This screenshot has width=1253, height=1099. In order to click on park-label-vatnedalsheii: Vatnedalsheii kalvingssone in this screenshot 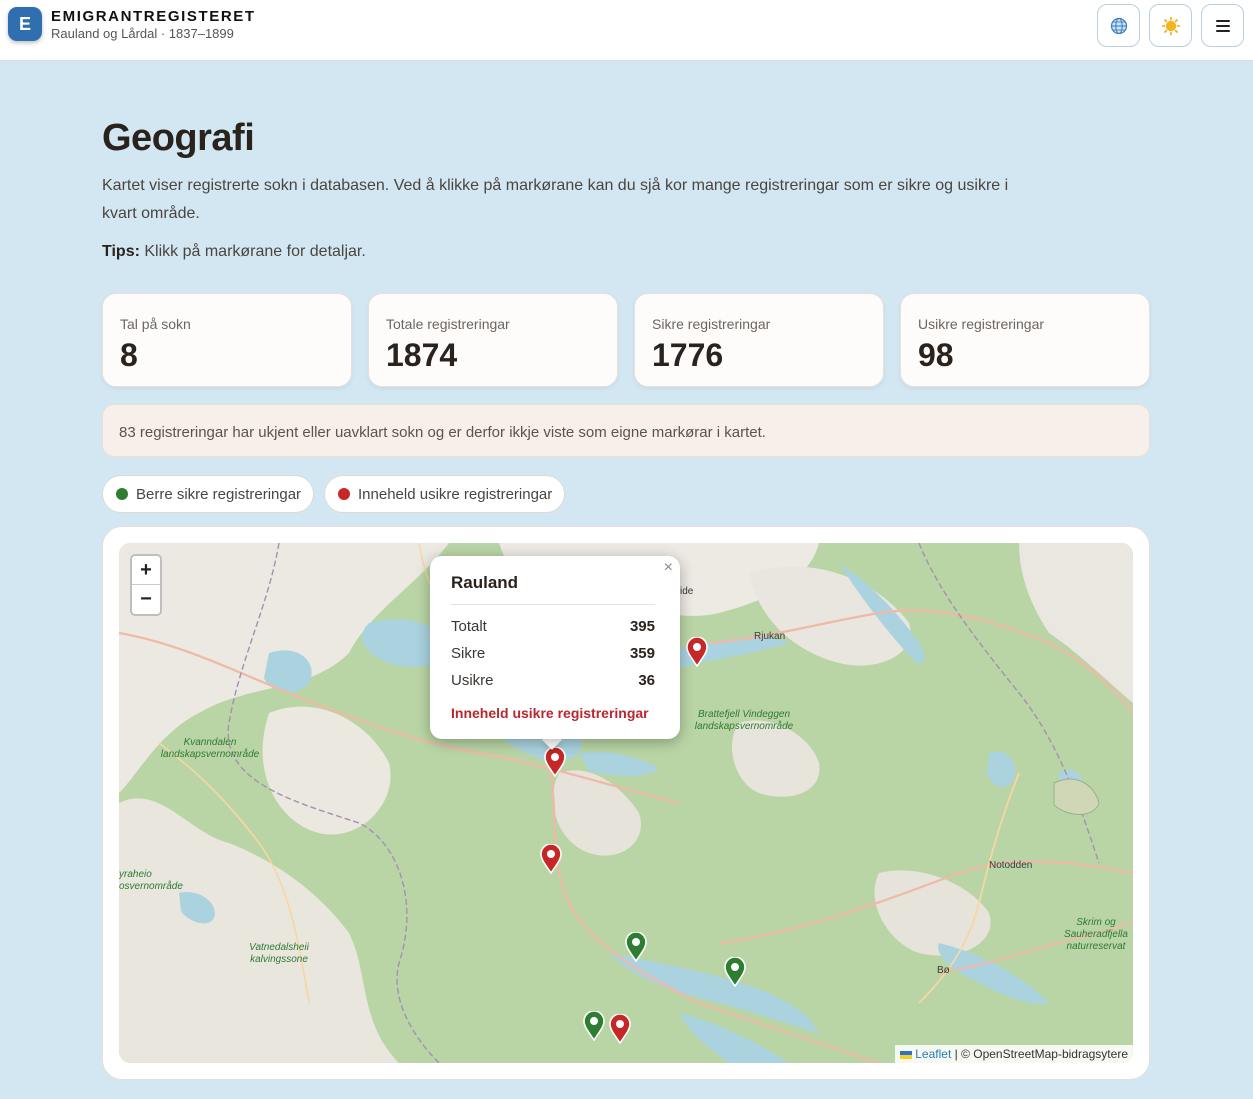, I will do `click(279, 953)`.